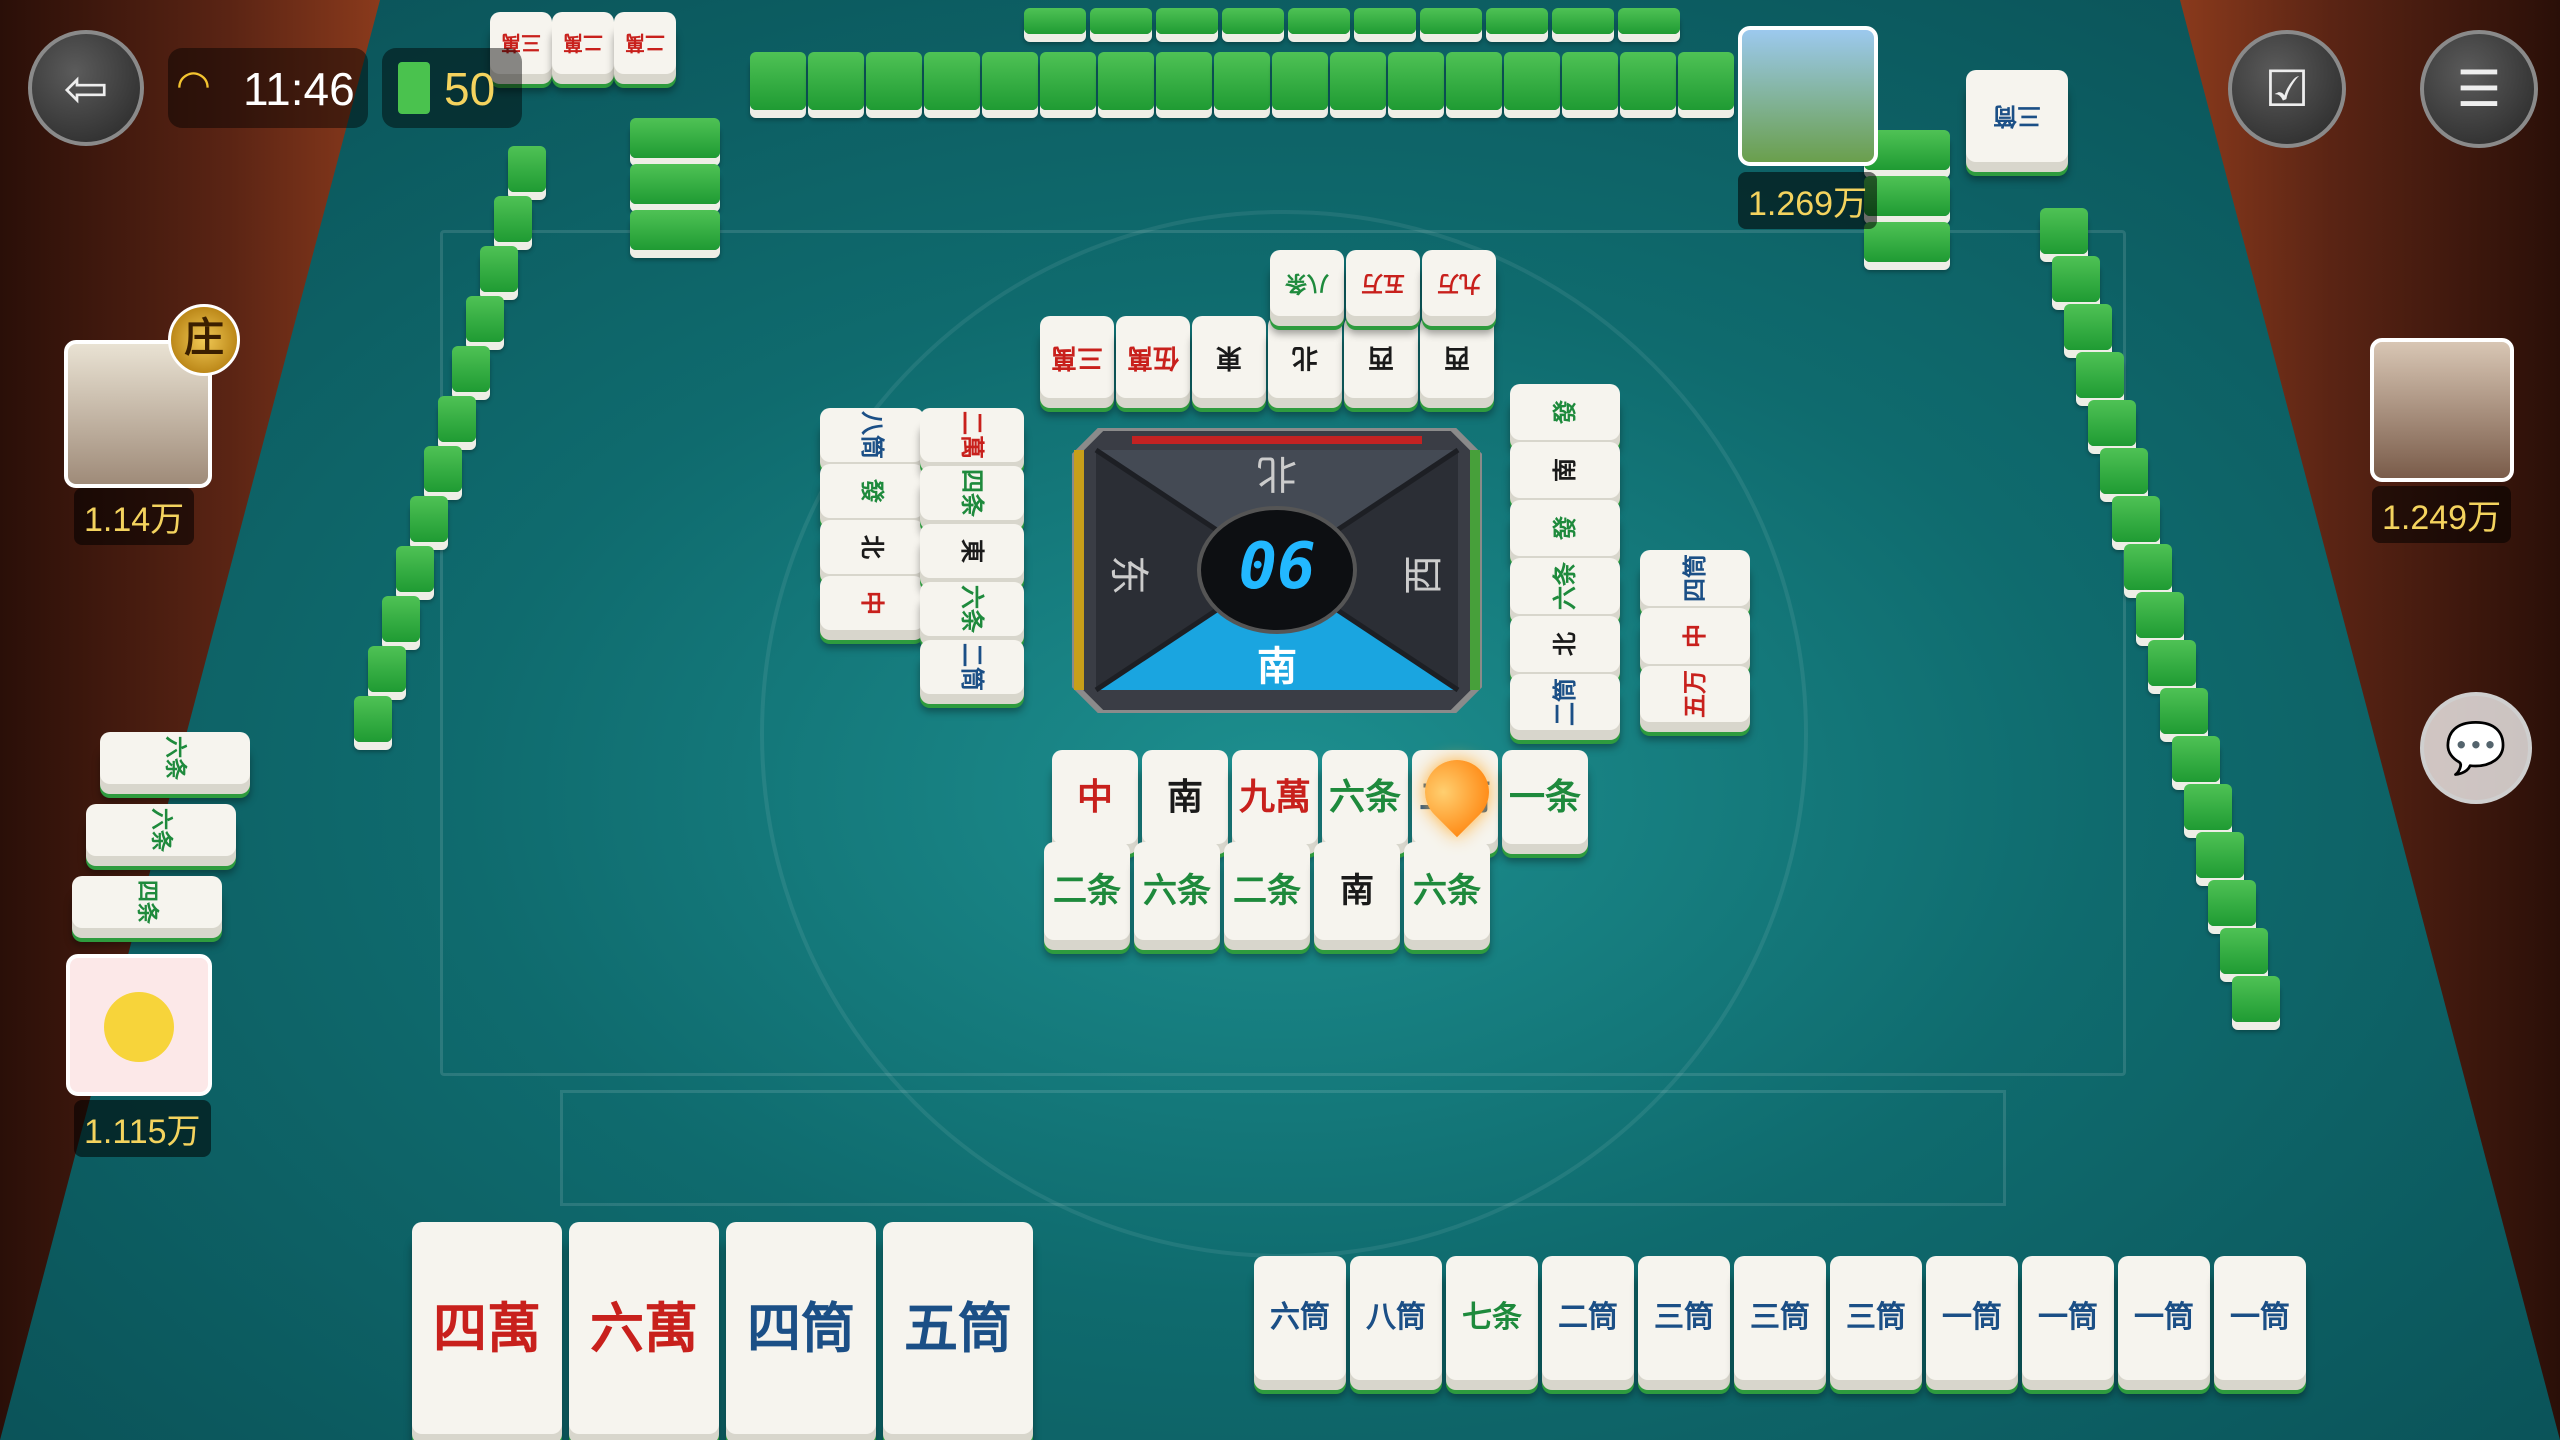  I want to click on daily-task-button: ☑, so click(2287, 89).